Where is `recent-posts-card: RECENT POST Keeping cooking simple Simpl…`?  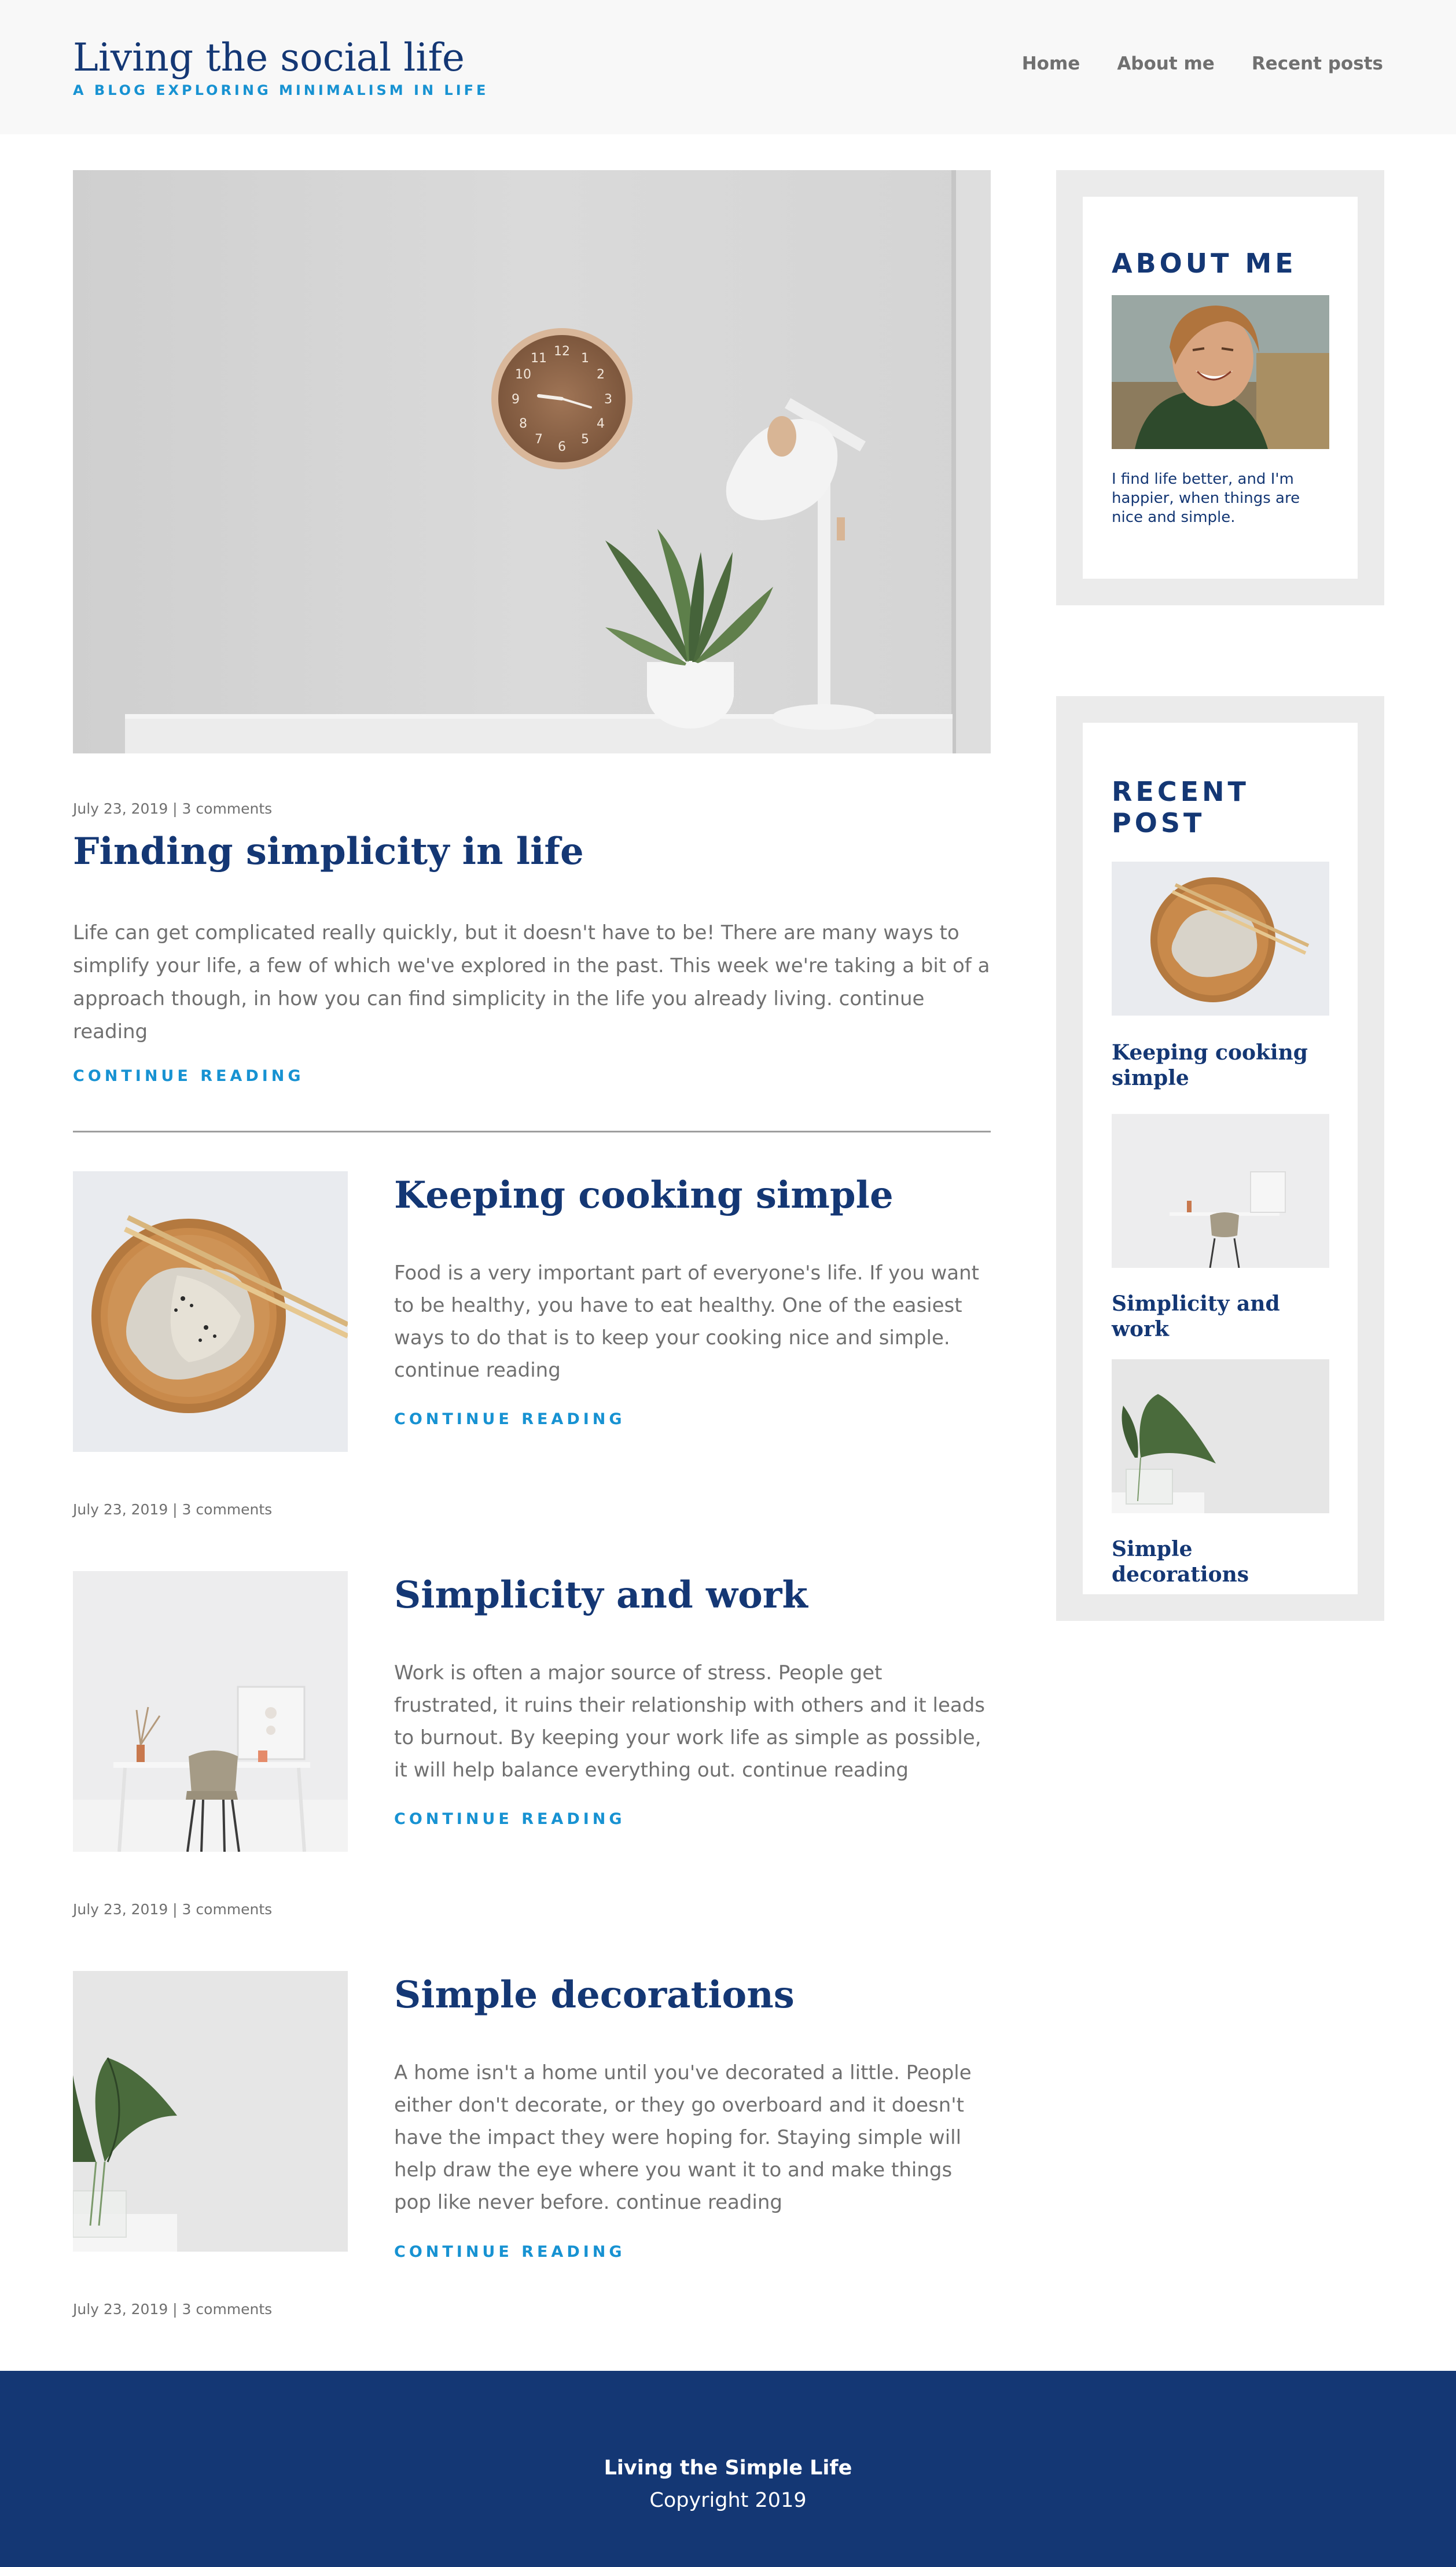
recent-posts-card: RECENT POST Keeping cooking simple Simpl… is located at coordinates (1220, 1158).